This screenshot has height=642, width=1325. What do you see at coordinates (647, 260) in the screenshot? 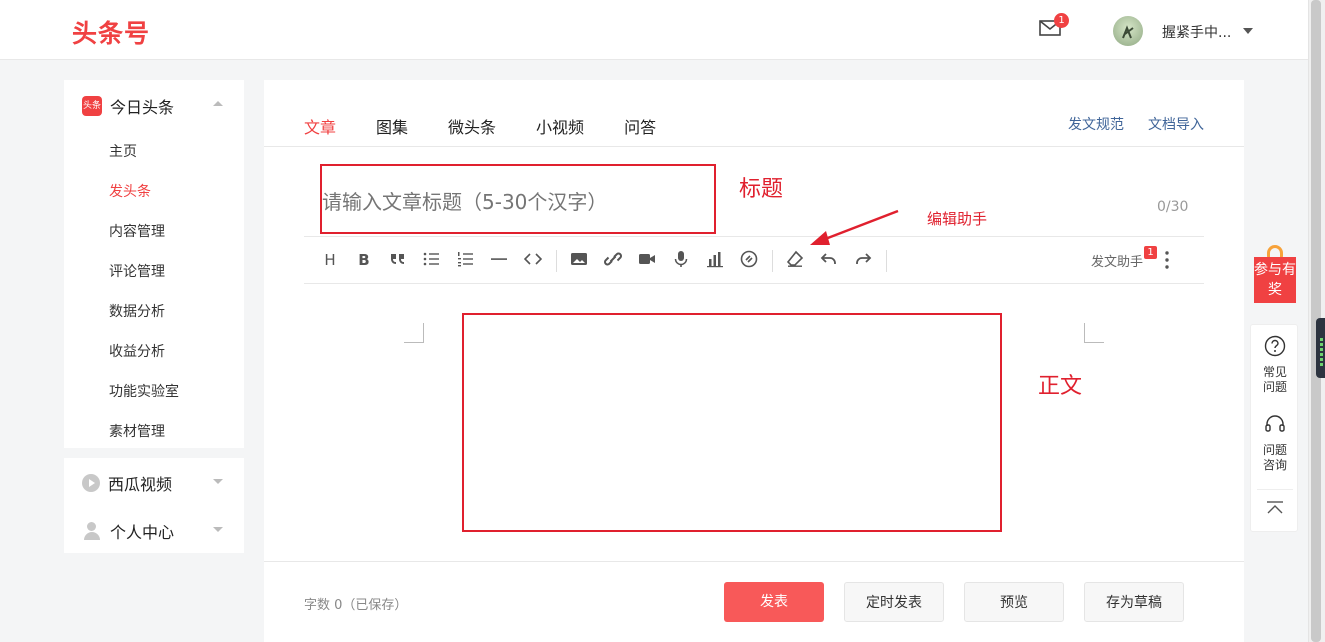
I see `video-icon` at bounding box center [647, 260].